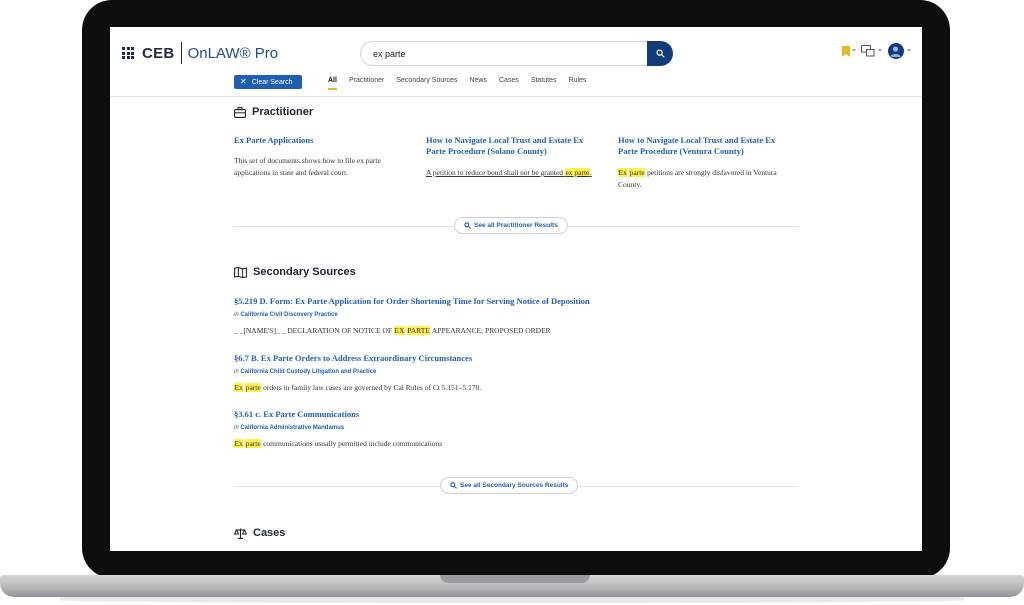  What do you see at coordinates (269, 533) in the screenshot?
I see `cases-heading-text: Cases` at bounding box center [269, 533].